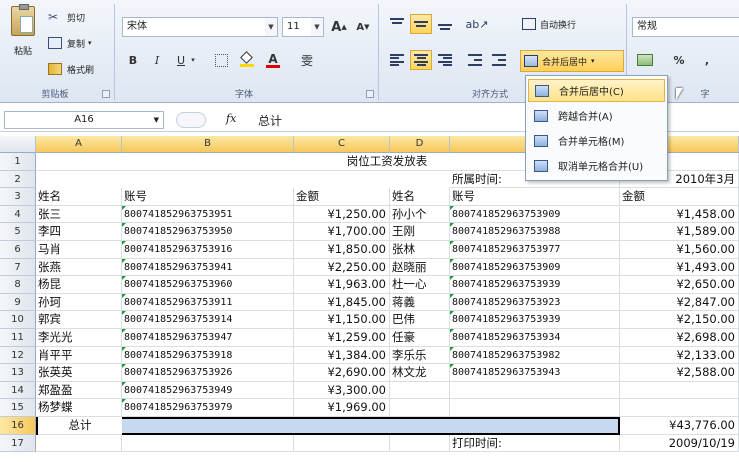 The image size is (739, 473). Describe the element at coordinates (477, 24) in the screenshot. I see `orientation-button: ab↗` at that location.